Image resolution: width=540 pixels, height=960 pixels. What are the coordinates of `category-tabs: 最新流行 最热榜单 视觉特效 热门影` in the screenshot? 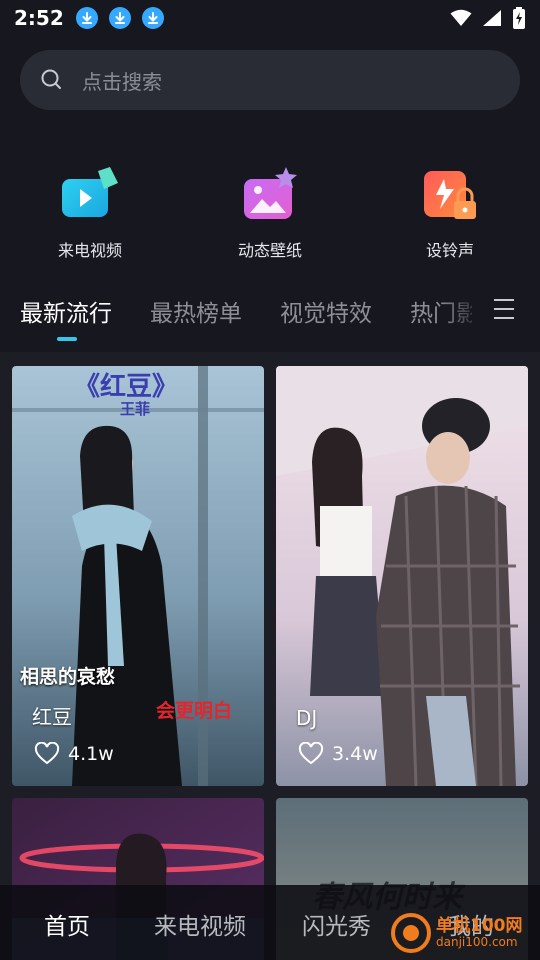 It's located at (270, 315).